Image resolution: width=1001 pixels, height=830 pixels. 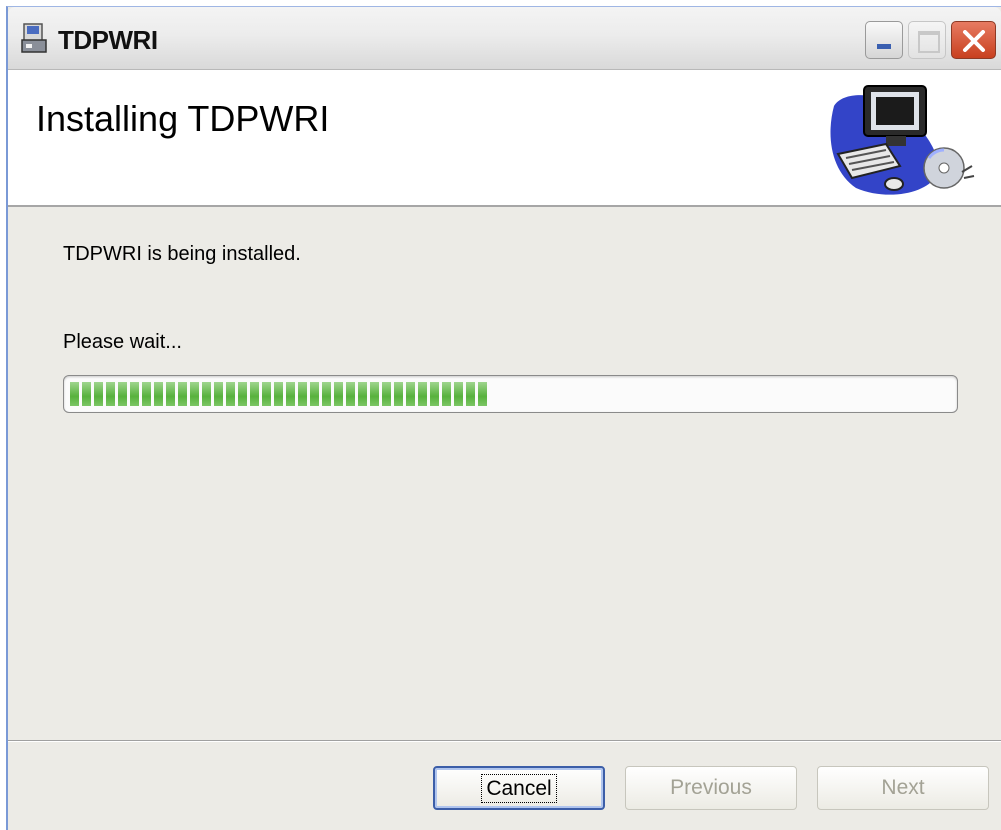 I want to click on title-bar: TDPWRI, so click(x=504, y=38).